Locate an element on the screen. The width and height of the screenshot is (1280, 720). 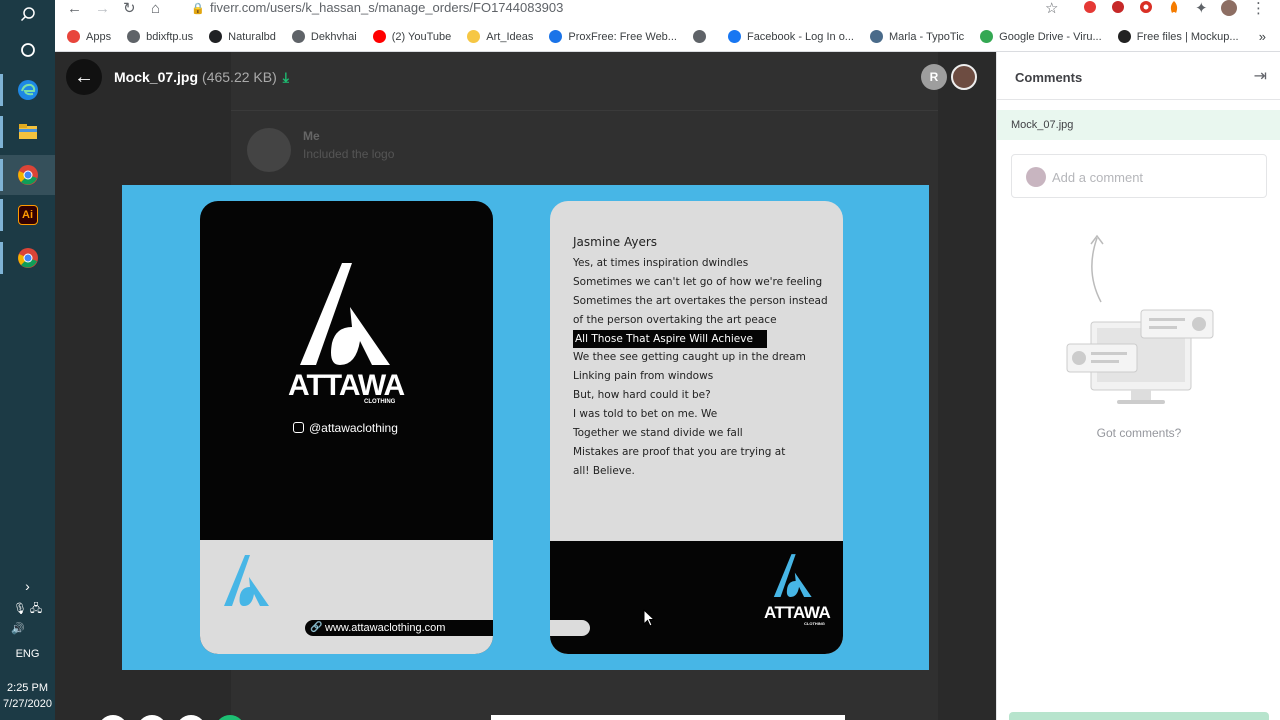
star-icon: ☆ is located at coordinates (1051, 9).